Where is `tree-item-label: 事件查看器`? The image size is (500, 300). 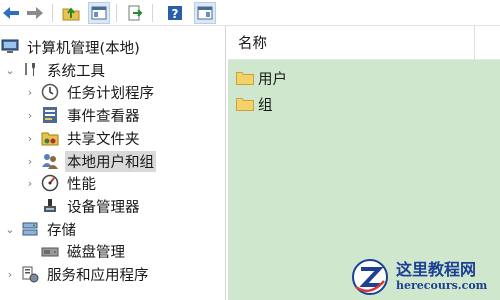 tree-item-label: 事件查看器 is located at coordinates (103, 116).